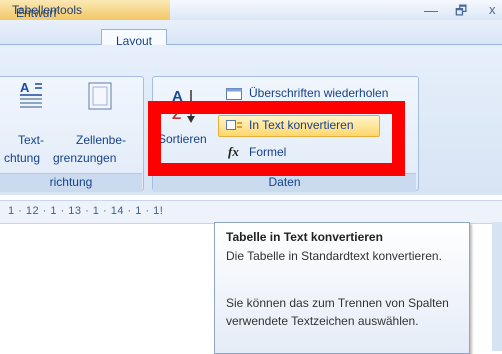 The width and height of the screenshot is (502, 354). What do you see at coordinates (101, 140) in the screenshot?
I see `cell-margins-label-1: Zellenbe-` at bounding box center [101, 140].